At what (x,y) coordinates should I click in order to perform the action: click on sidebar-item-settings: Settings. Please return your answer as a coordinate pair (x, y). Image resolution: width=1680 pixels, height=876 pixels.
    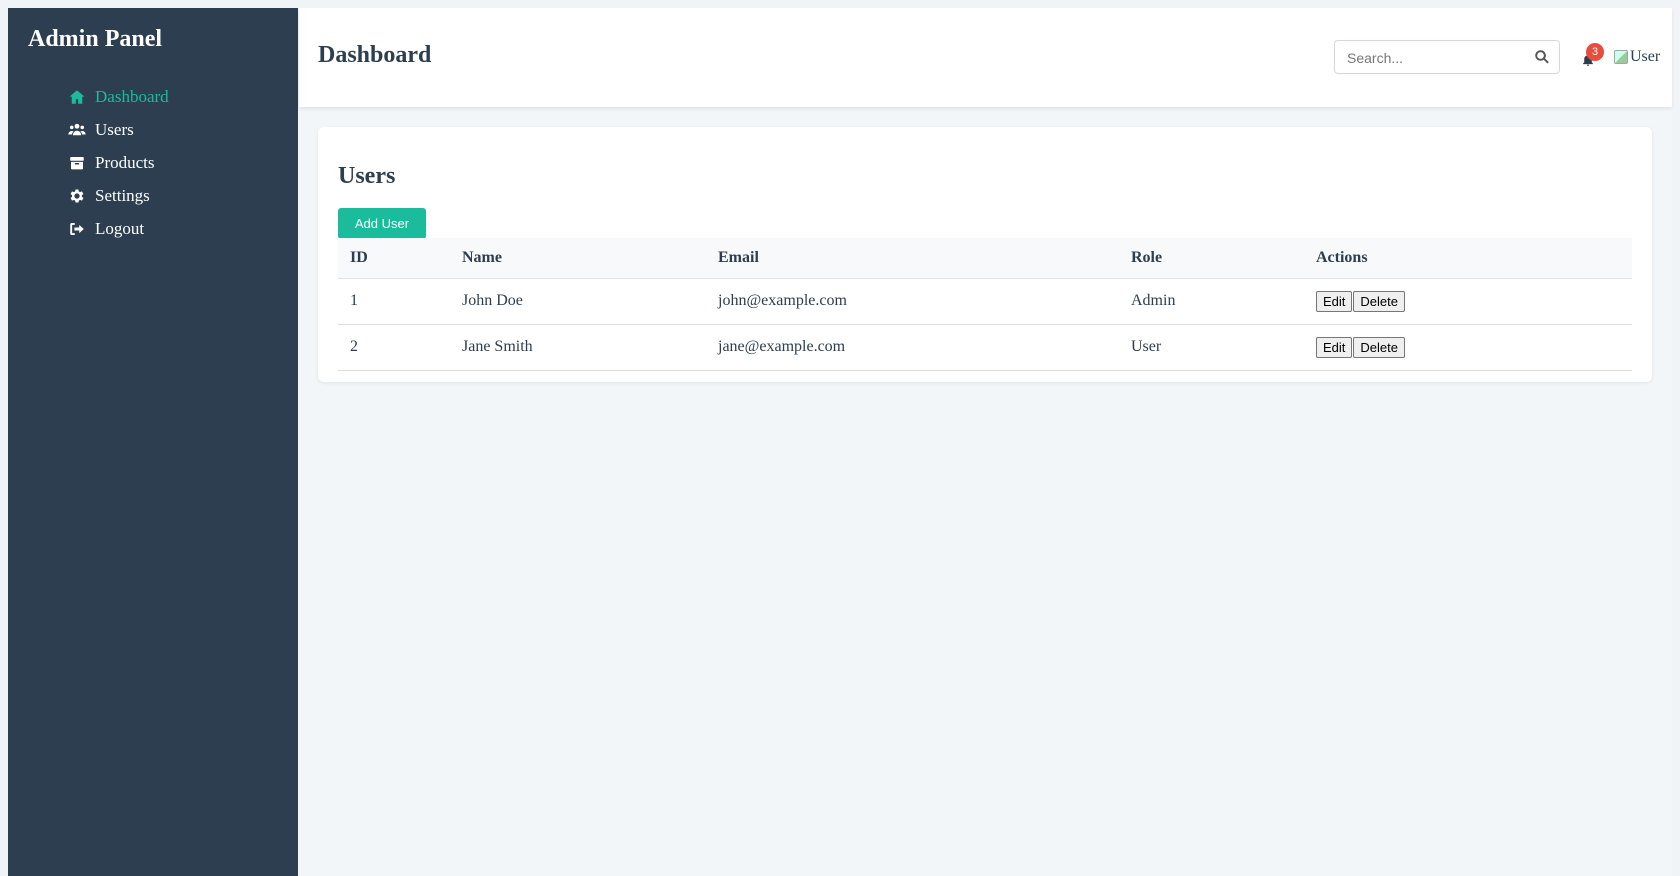
    Looking at the image, I should click on (118, 195).